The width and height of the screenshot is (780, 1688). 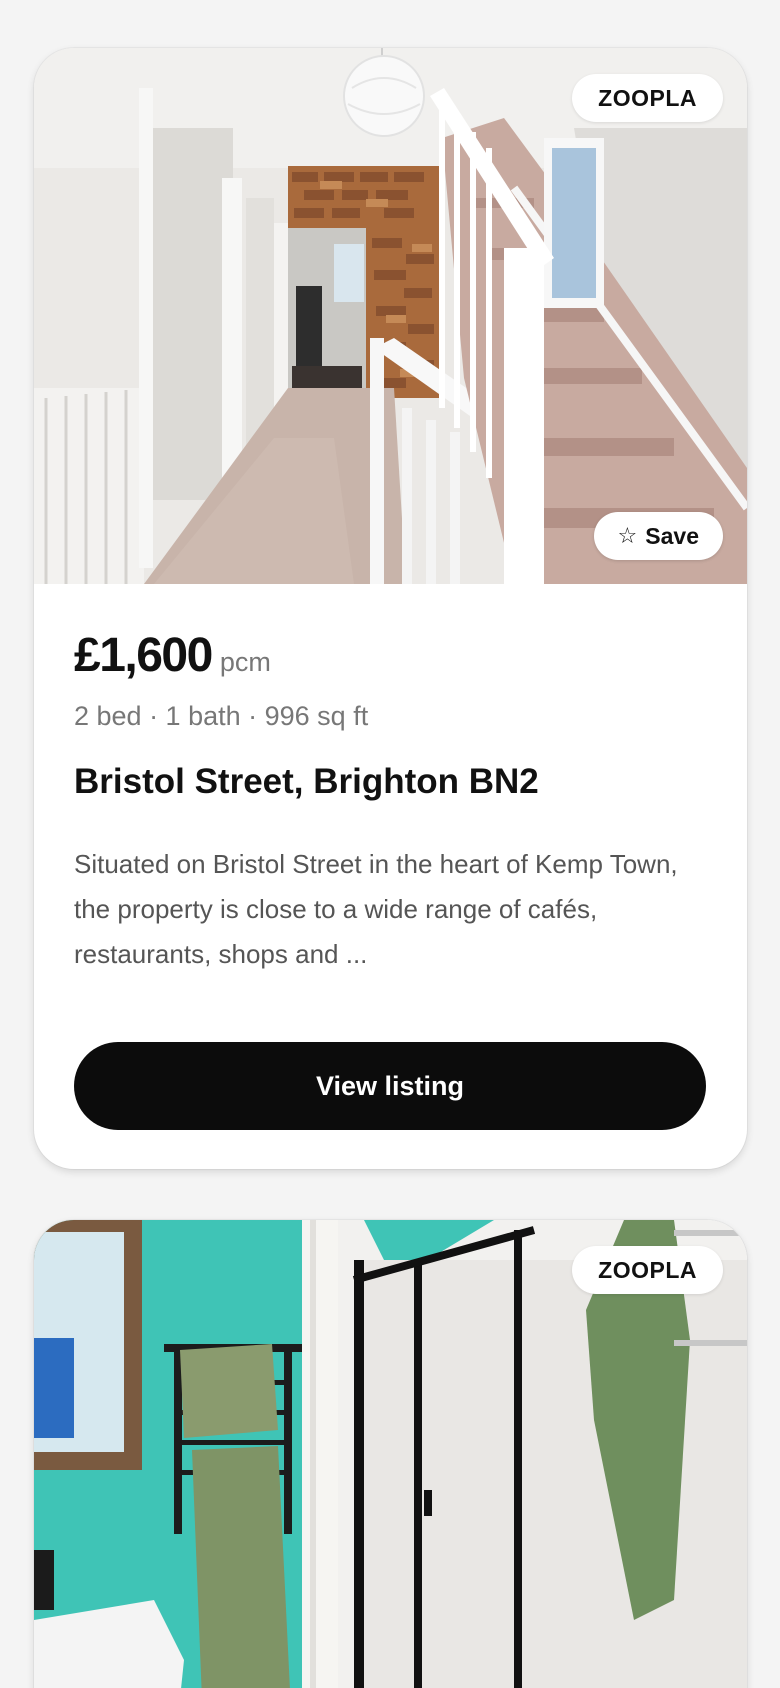 I want to click on price-unit: pcm, so click(x=245, y=662).